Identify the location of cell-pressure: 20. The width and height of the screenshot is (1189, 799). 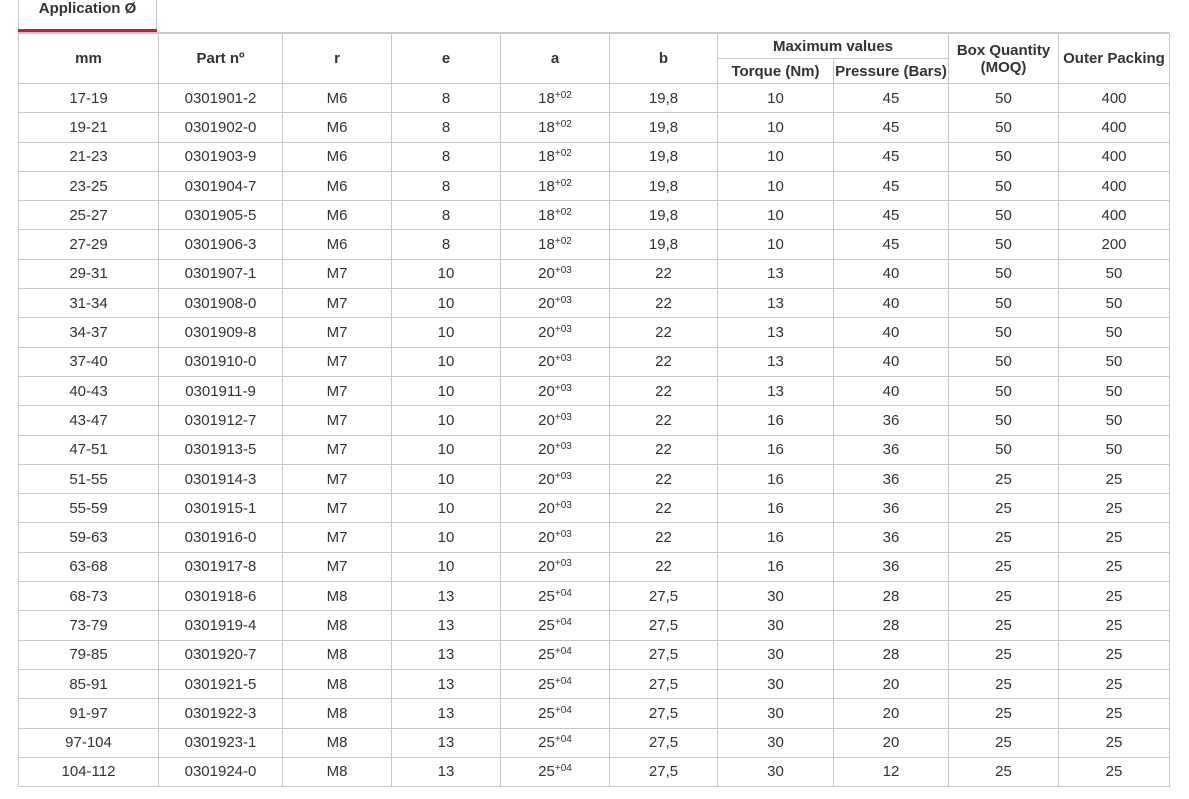
(891, 713).